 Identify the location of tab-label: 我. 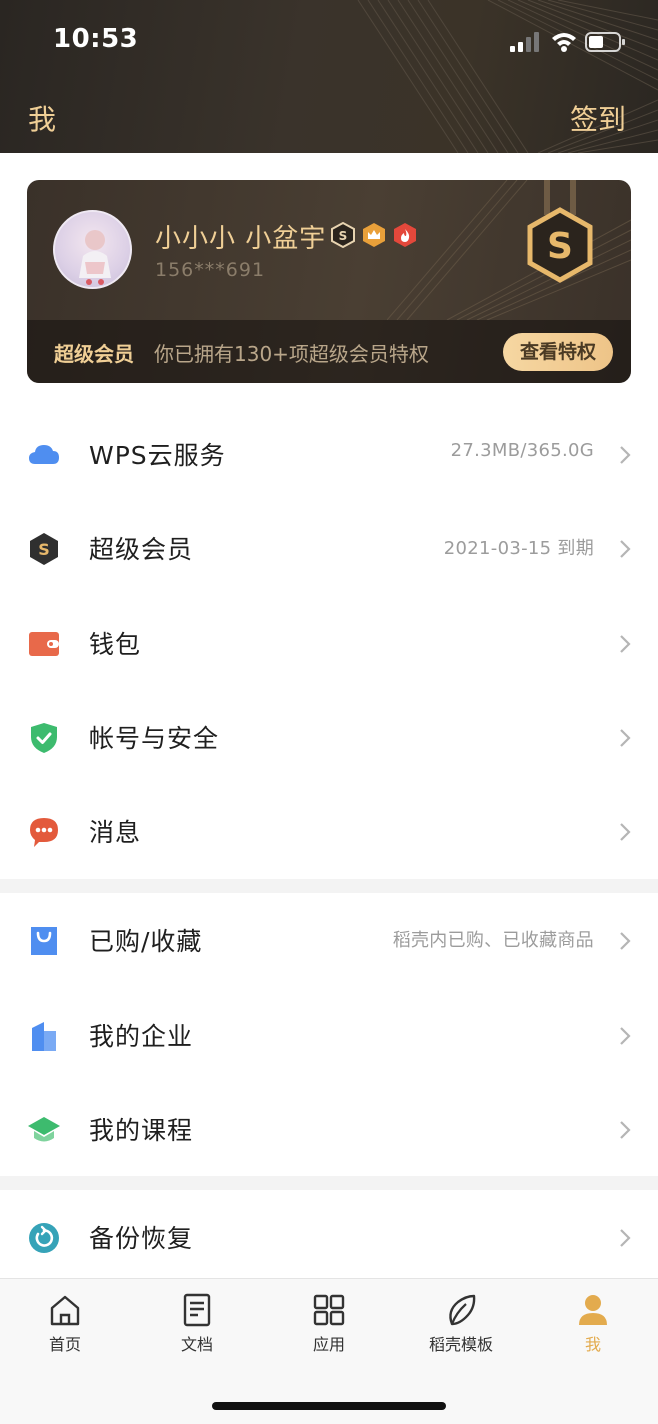
(592, 1344).